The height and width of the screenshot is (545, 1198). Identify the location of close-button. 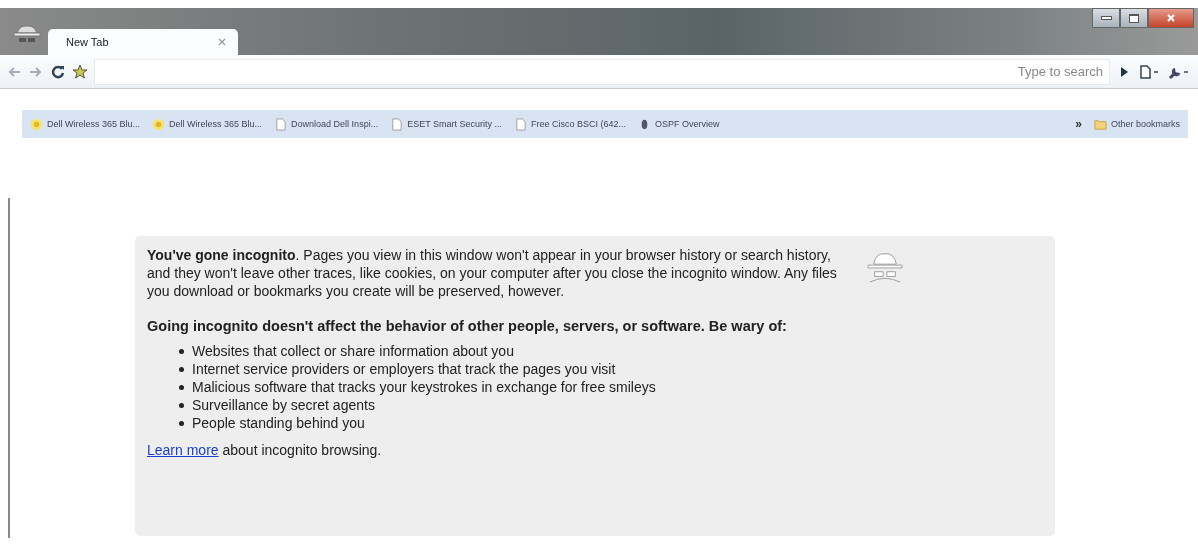
(1171, 18).